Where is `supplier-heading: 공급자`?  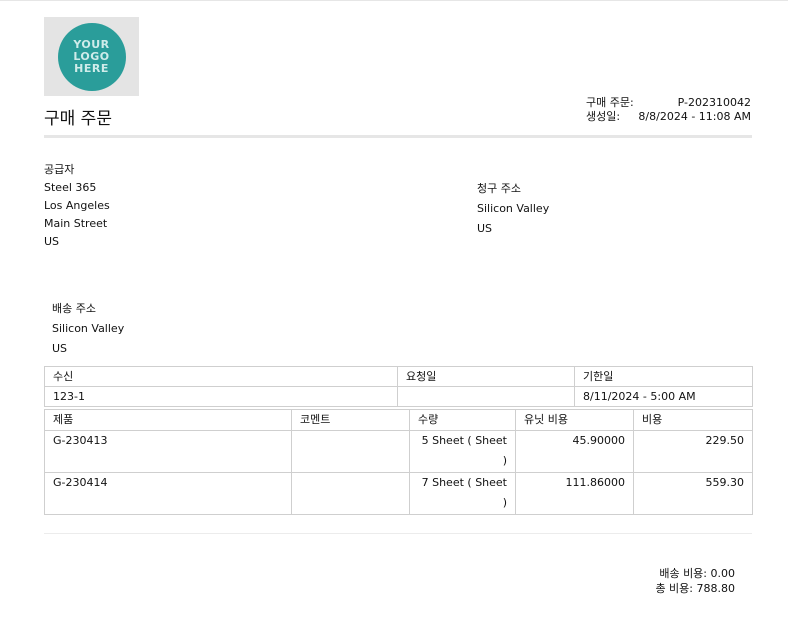 supplier-heading: 공급자 is located at coordinates (59, 169).